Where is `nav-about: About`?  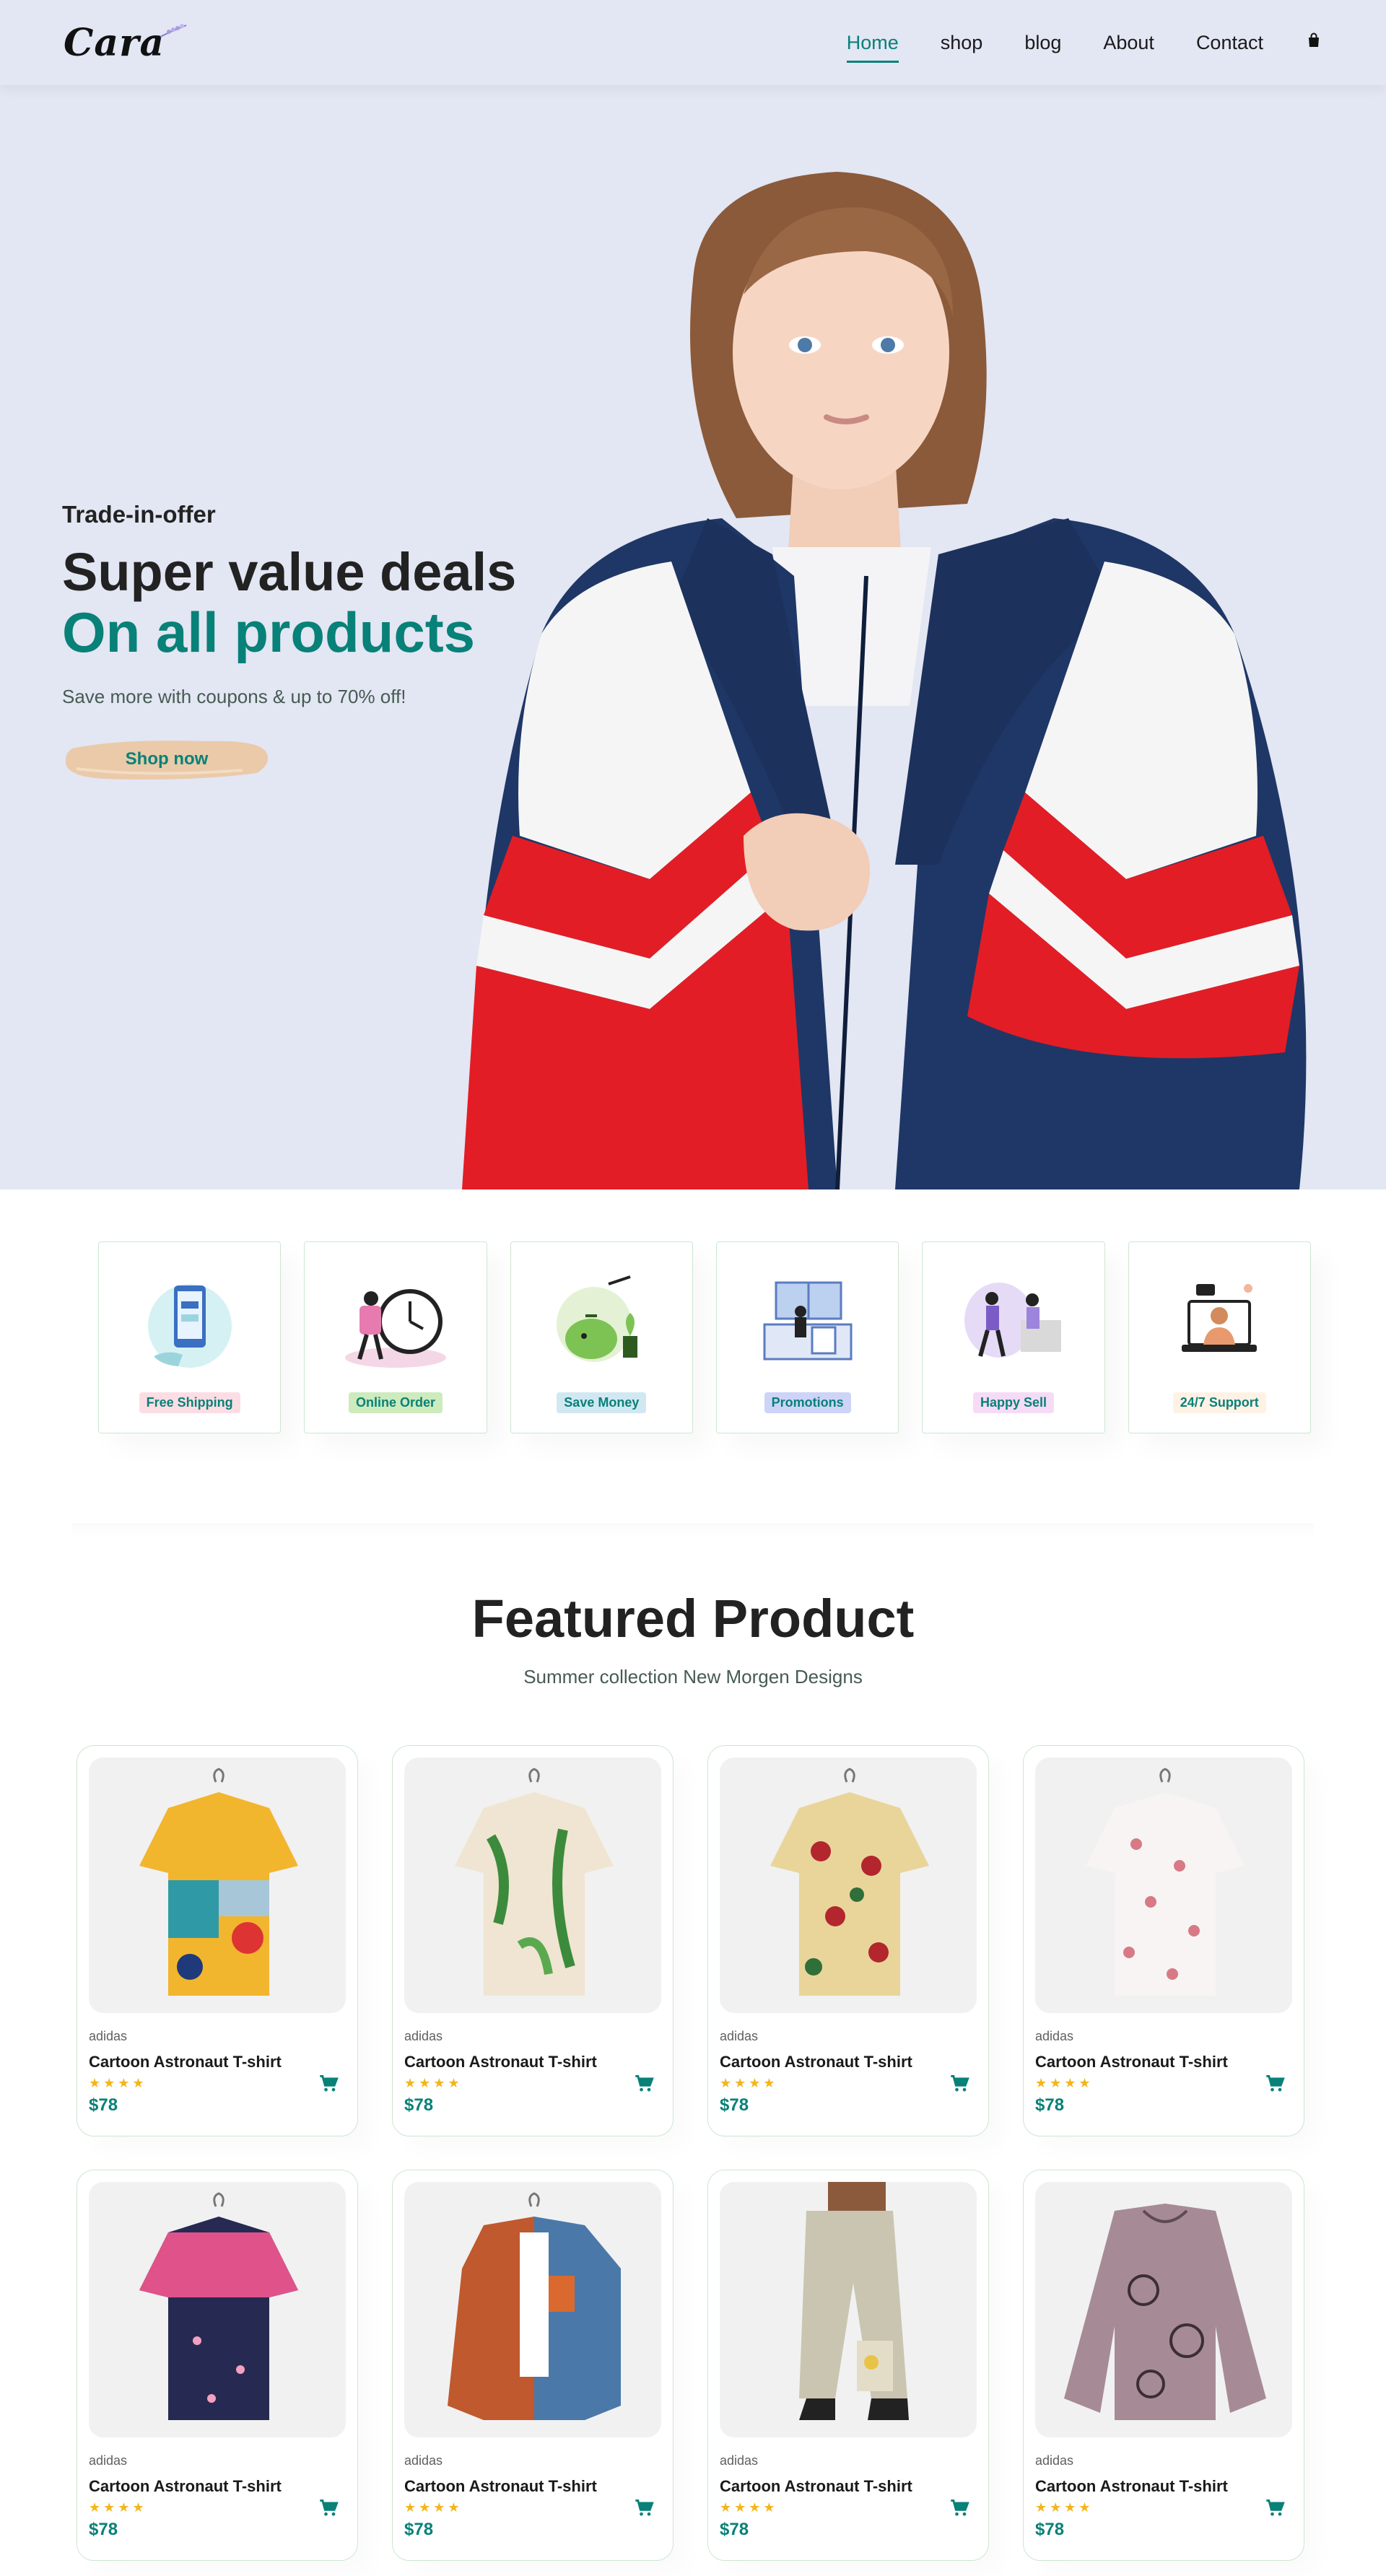 nav-about: About is located at coordinates (1128, 42).